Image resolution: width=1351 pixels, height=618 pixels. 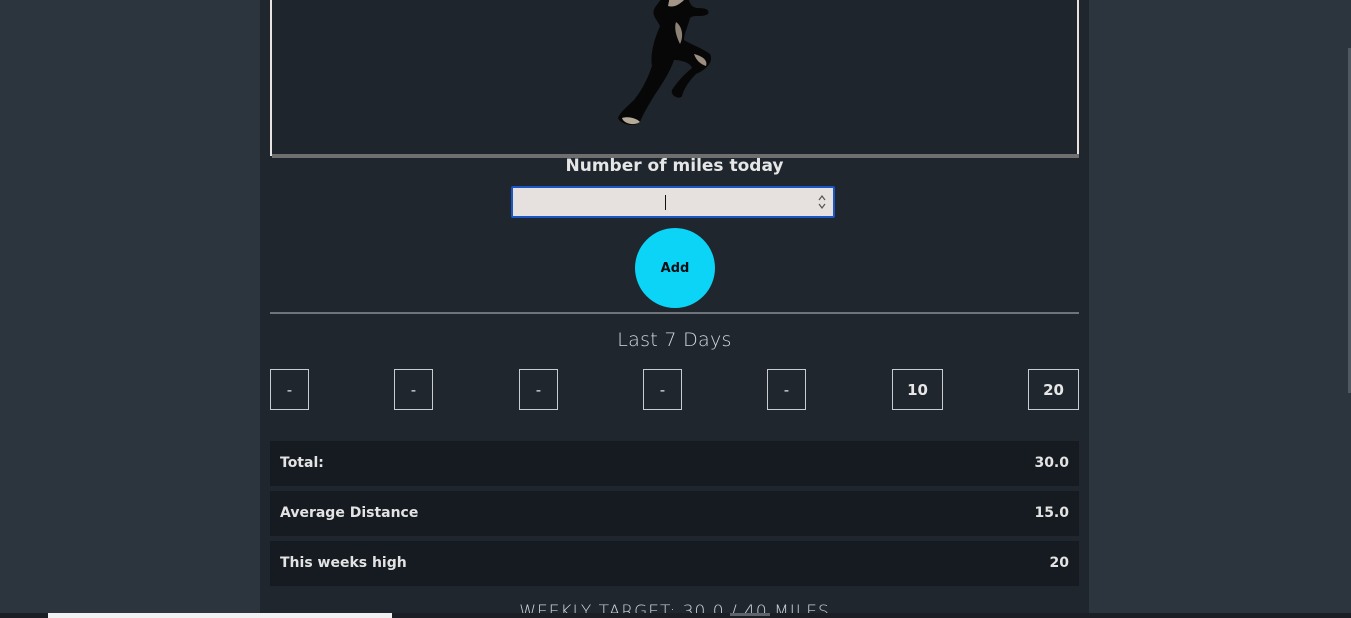 What do you see at coordinates (665, 202) in the screenshot?
I see `text-caret` at bounding box center [665, 202].